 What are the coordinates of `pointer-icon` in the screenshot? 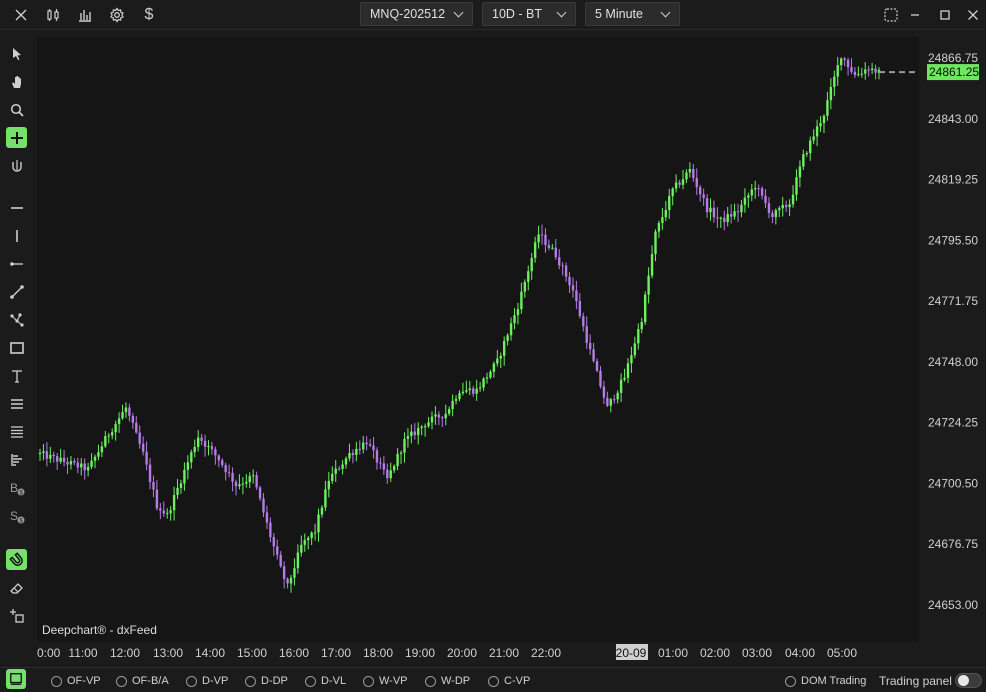 It's located at (16, 53).